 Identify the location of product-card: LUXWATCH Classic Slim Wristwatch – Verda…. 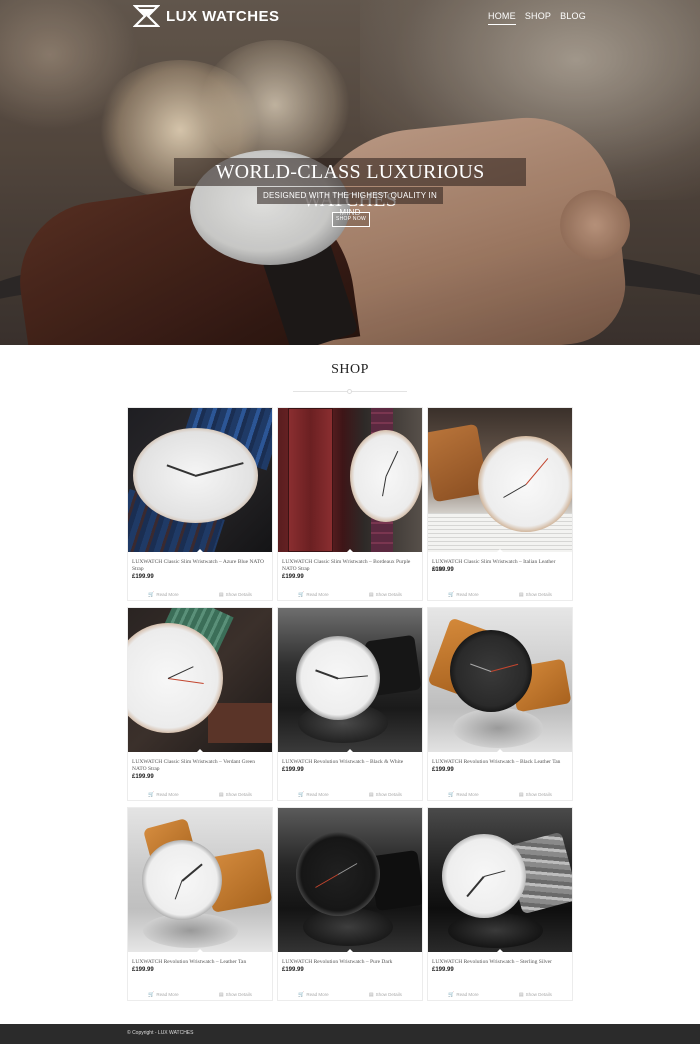
(200, 704).